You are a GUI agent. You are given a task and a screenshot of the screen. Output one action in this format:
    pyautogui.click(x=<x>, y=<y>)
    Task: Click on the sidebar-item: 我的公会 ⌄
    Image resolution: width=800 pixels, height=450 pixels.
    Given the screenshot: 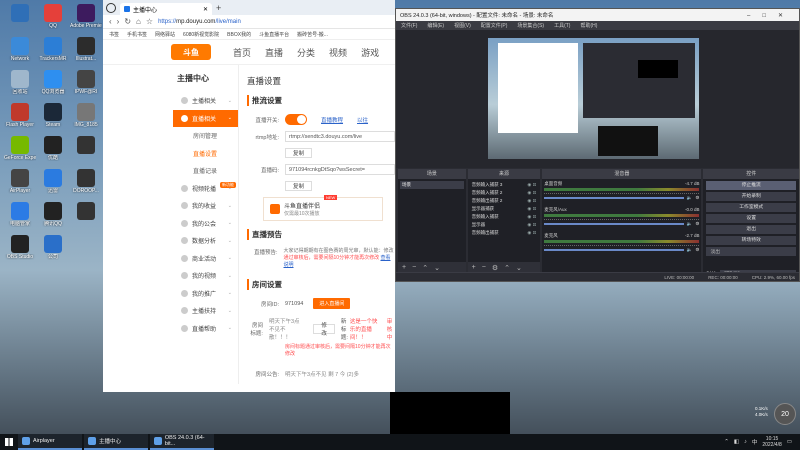 What is the action you would take?
    pyautogui.click(x=205, y=224)
    